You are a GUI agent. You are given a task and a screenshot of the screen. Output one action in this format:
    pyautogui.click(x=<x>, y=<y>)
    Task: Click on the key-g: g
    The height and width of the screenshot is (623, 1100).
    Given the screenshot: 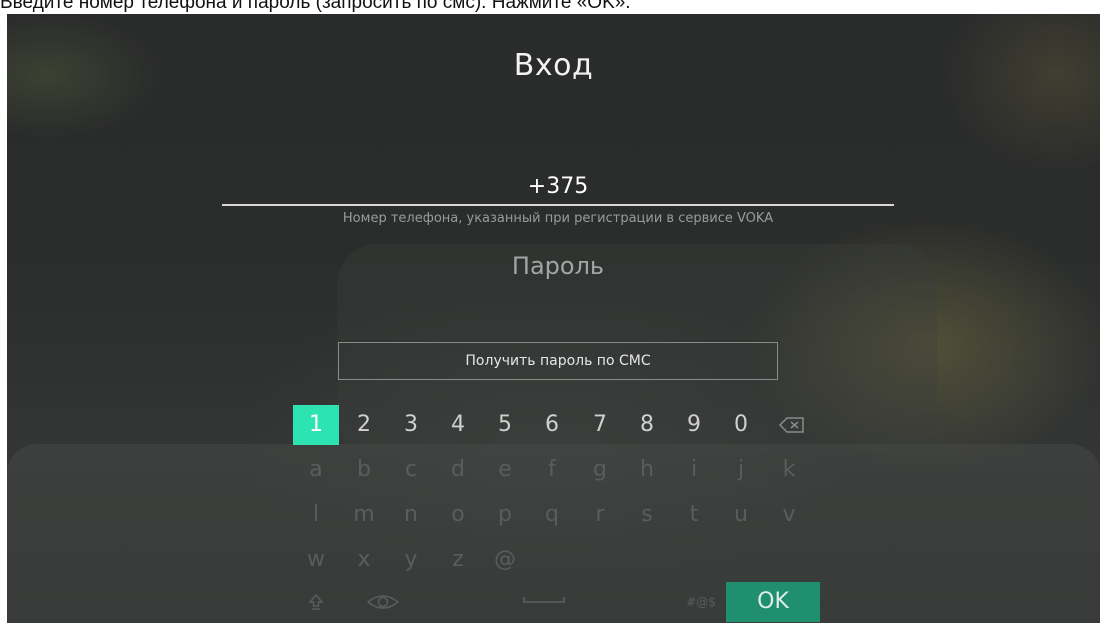 What is the action you would take?
    pyautogui.click(x=600, y=470)
    